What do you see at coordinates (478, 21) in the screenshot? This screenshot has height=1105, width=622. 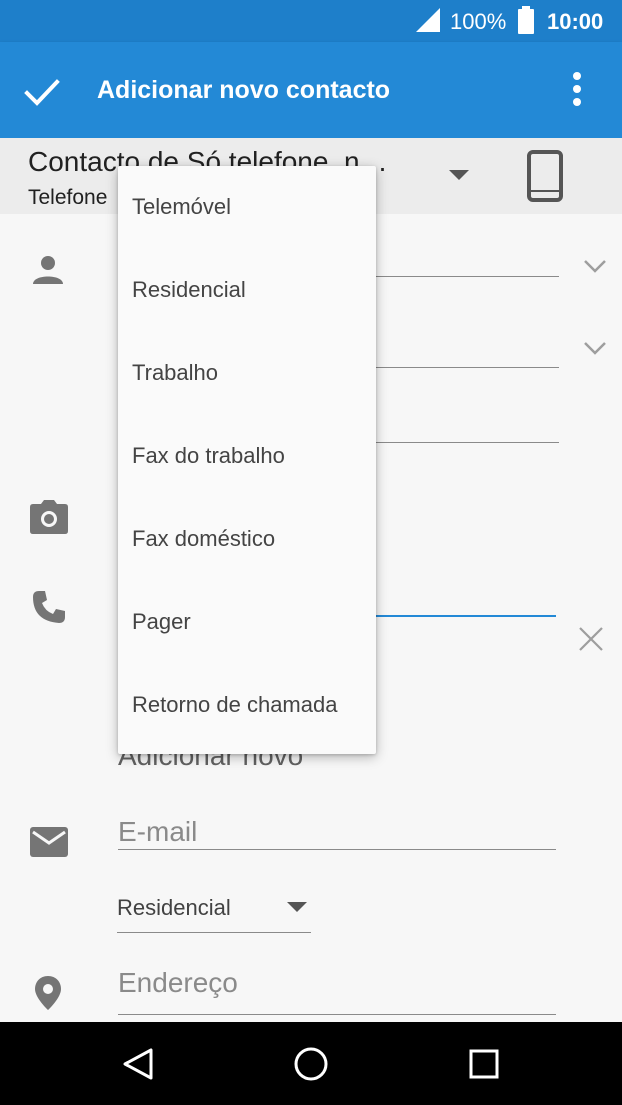 I see `battery-percent: 100%` at bounding box center [478, 21].